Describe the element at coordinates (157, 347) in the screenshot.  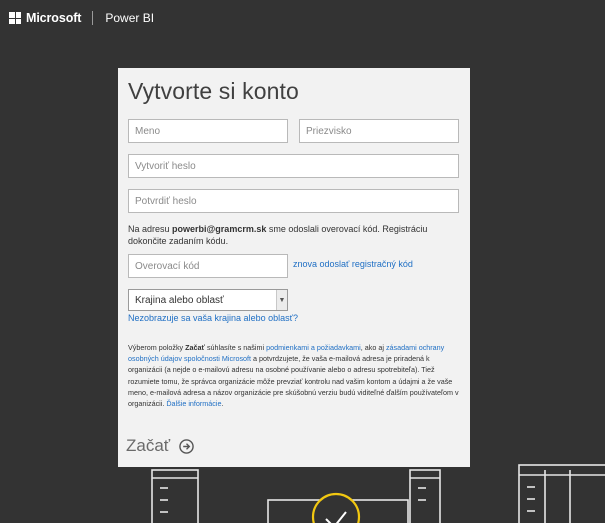
I see `legal-part-1: Výberom položky` at that location.